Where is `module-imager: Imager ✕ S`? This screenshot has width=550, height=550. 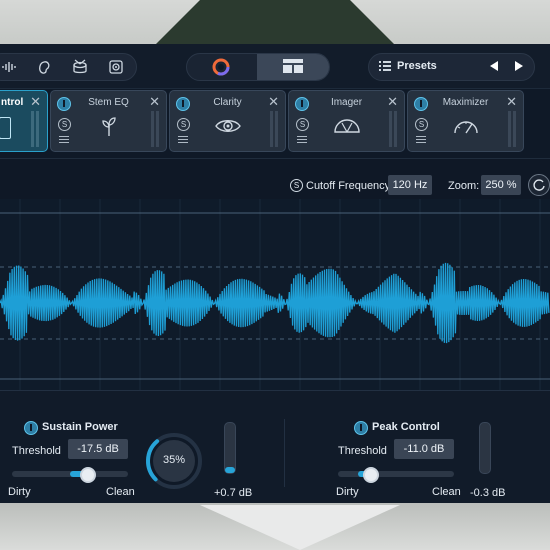
module-imager: Imager ✕ S is located at coordinates (346, 121).